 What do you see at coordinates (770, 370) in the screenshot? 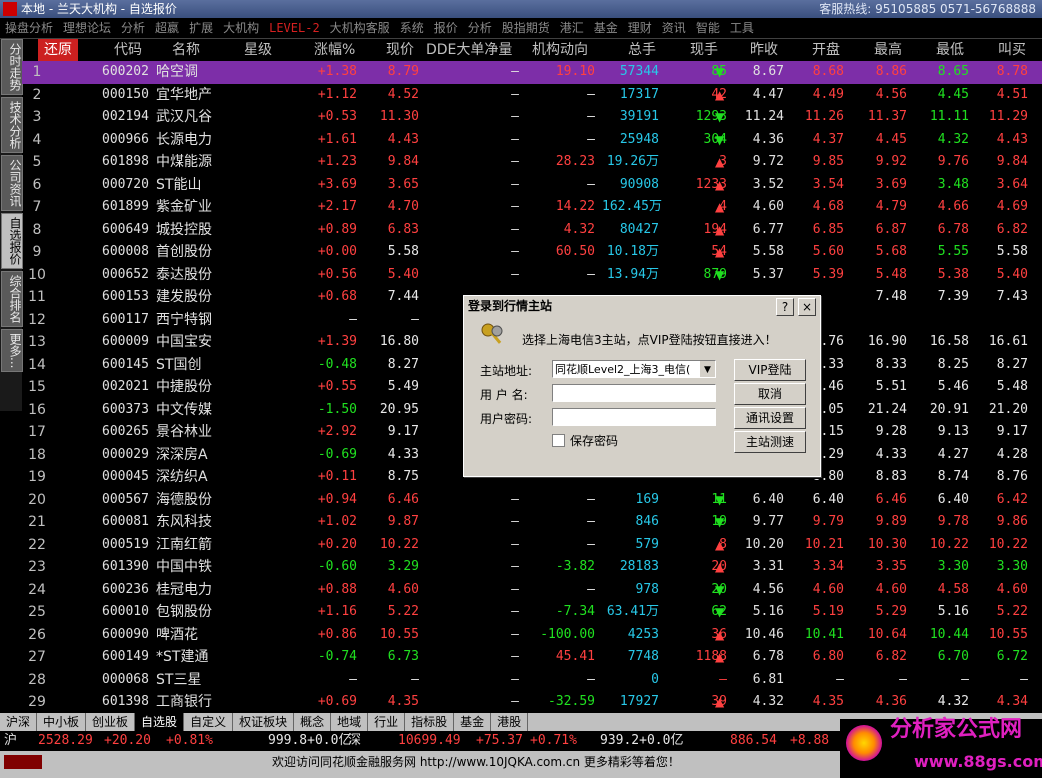
I see `vip-login-button: VIP登陆` at bounding box center [770, 370].